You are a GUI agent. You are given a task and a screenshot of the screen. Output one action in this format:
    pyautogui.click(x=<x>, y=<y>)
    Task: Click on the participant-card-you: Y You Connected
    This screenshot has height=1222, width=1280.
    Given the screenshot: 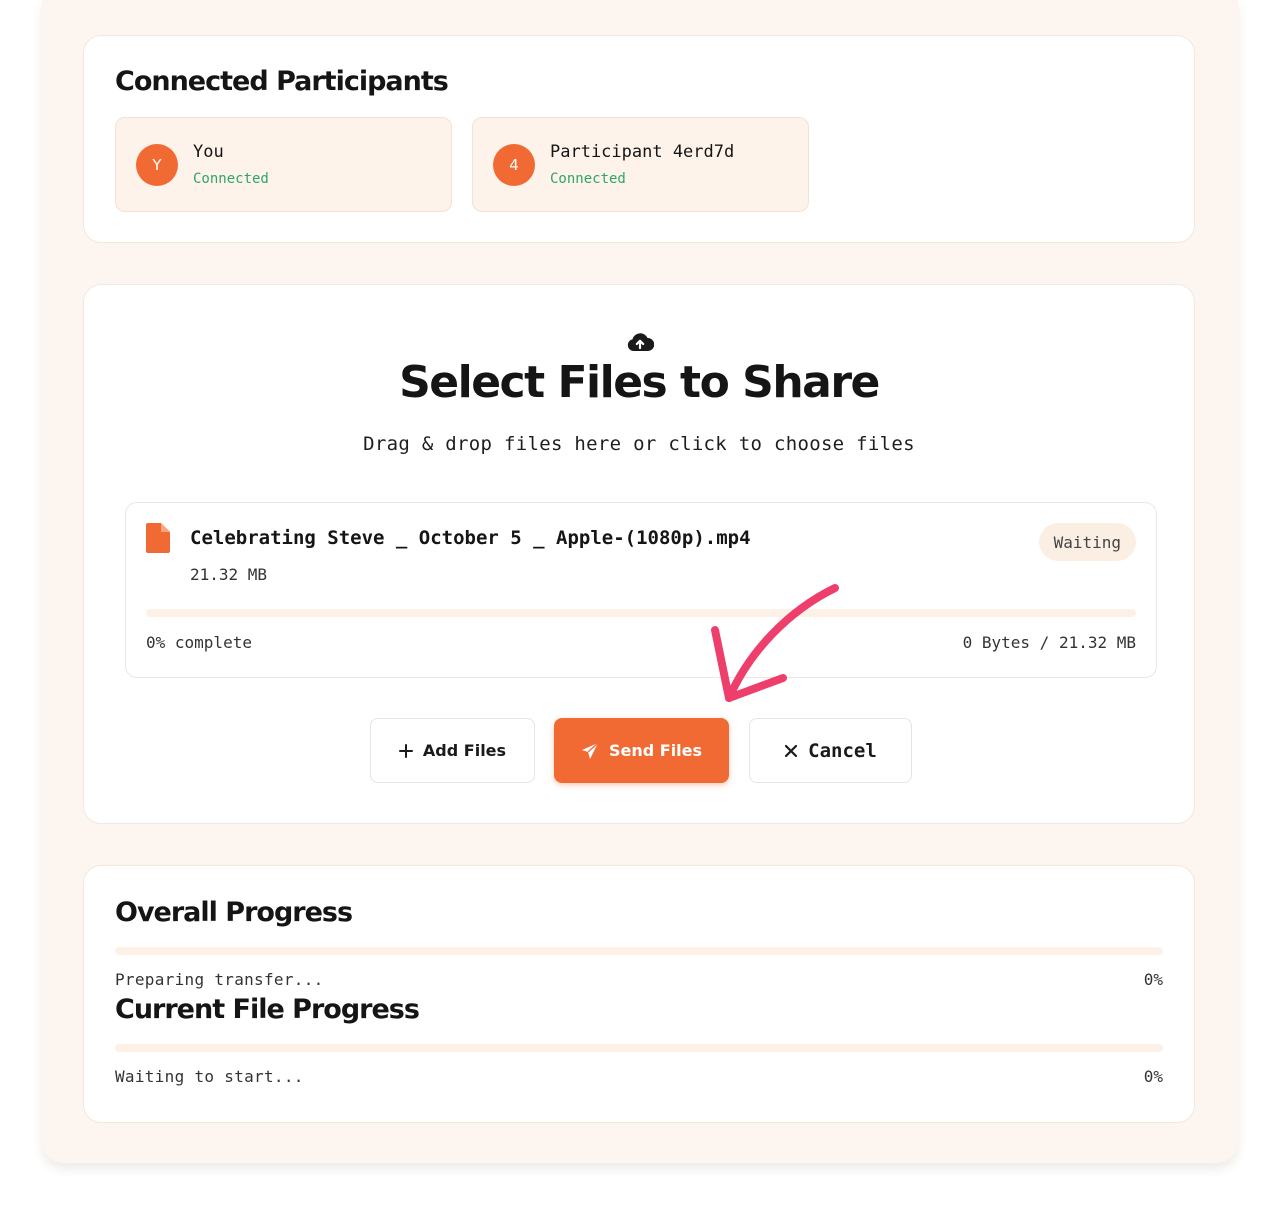 What is the action you would take?
    pyautogui.click(x=283, y=164)
    